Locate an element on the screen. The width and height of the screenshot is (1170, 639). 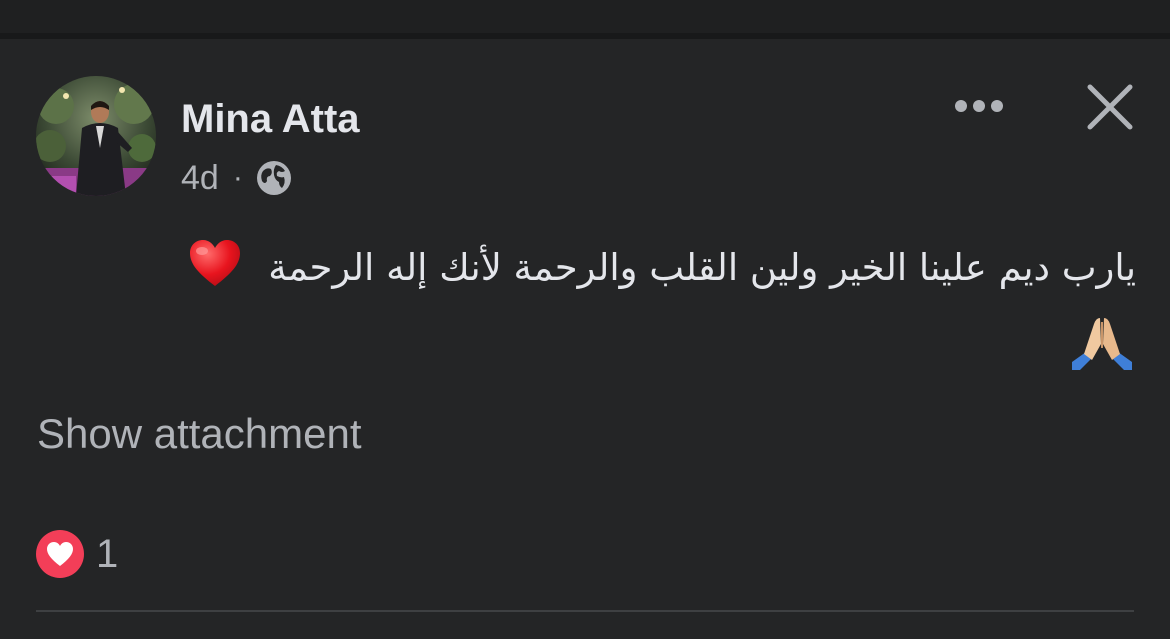
more-options-button is located at coordinates (979, 106).